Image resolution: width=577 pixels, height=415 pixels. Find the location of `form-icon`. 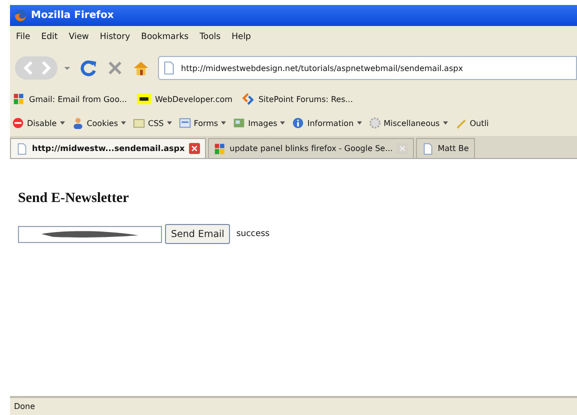

form-icon is located at coordinates (184, 123).